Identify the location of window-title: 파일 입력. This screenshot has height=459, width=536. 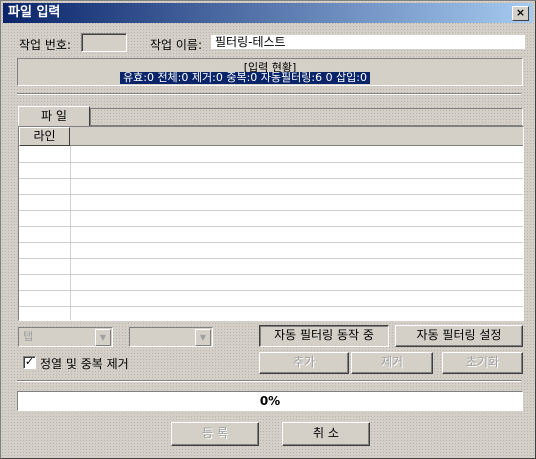
(34, 12).